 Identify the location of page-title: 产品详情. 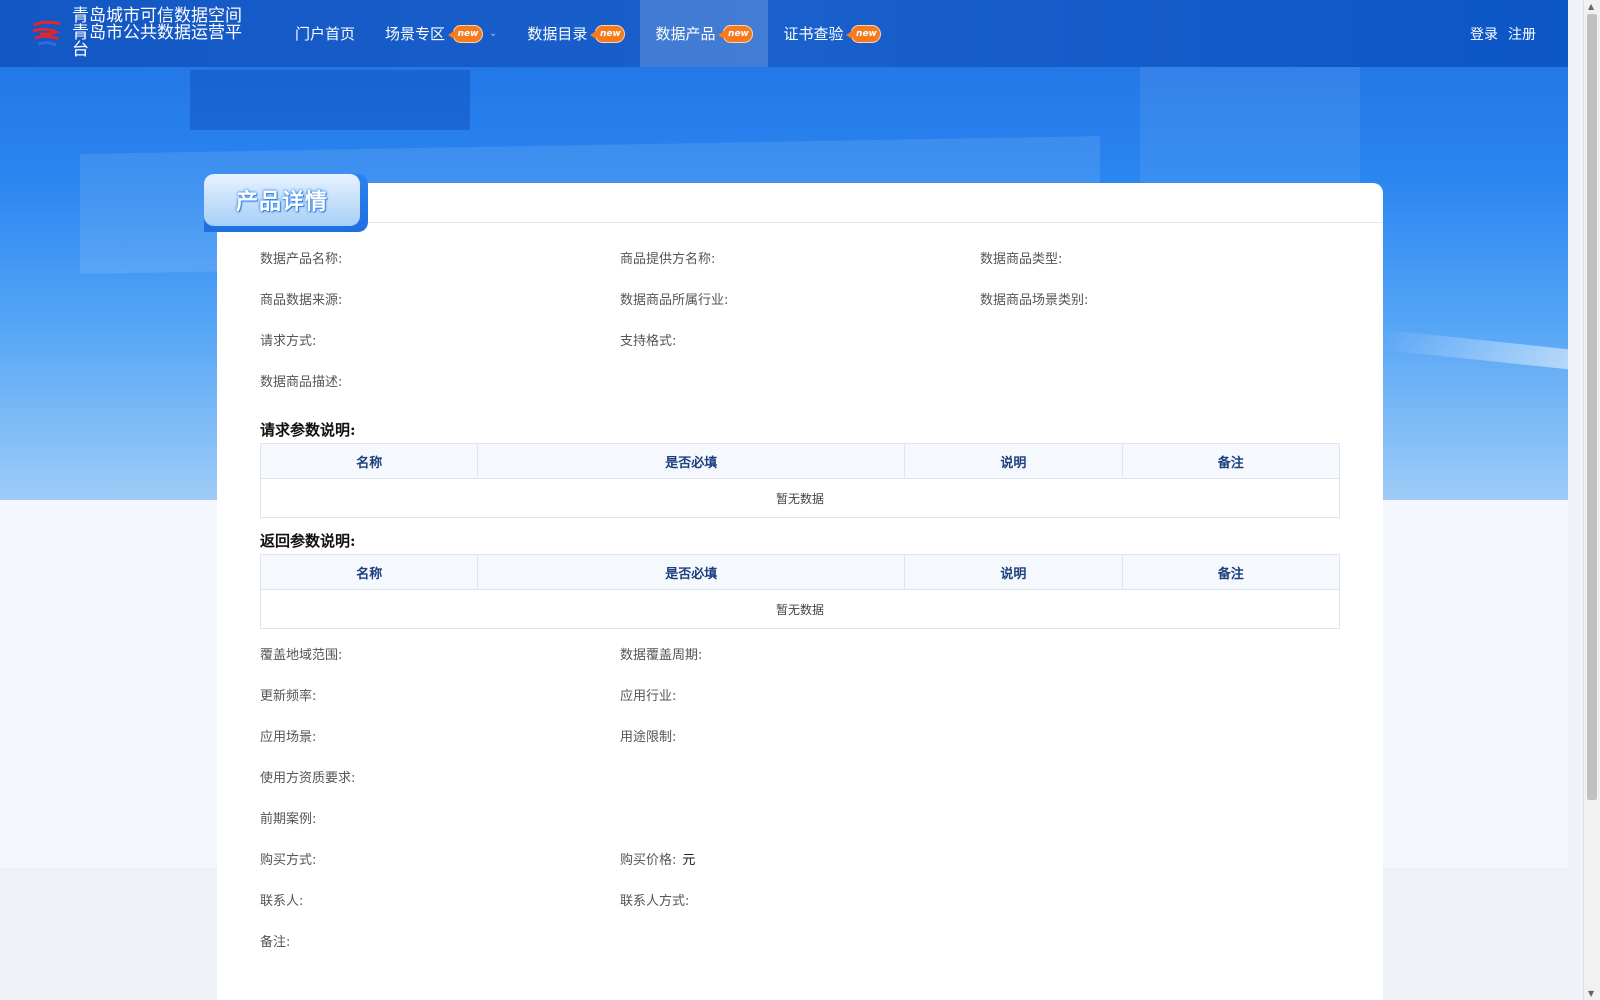
(281, 202).